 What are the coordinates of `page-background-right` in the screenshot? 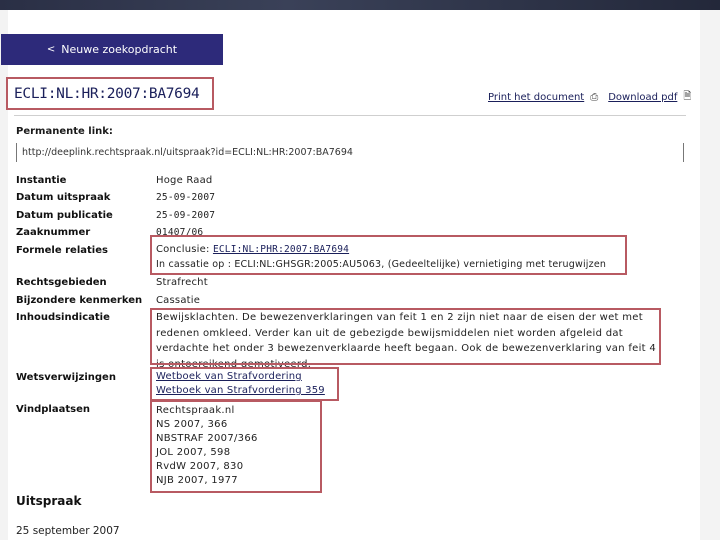 It's located at (710, 275).